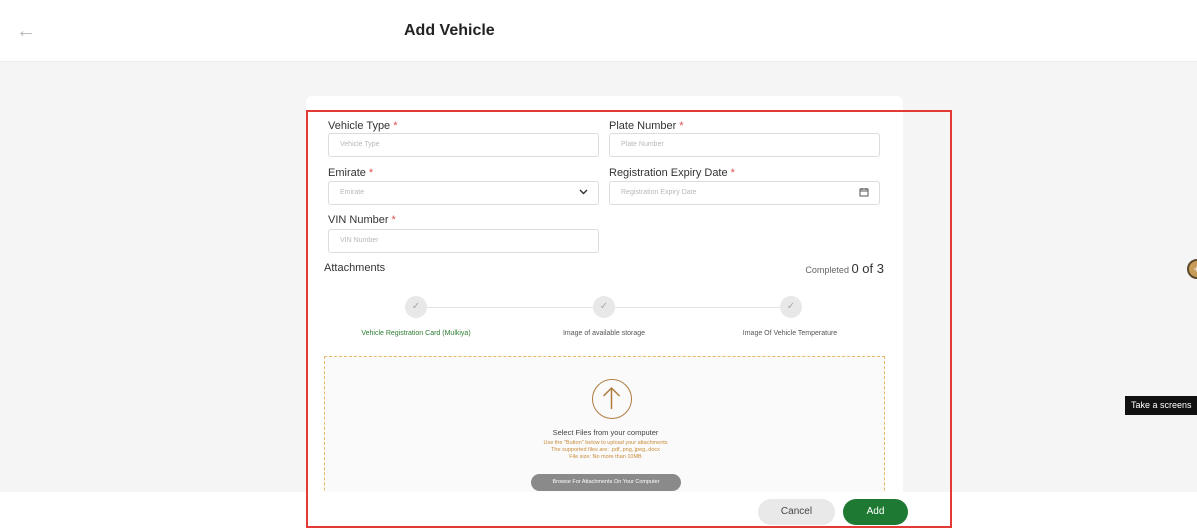 The height and width of the screenshot is (530, 1197). I want to click on chevron-down-icon, so click(583, 193).